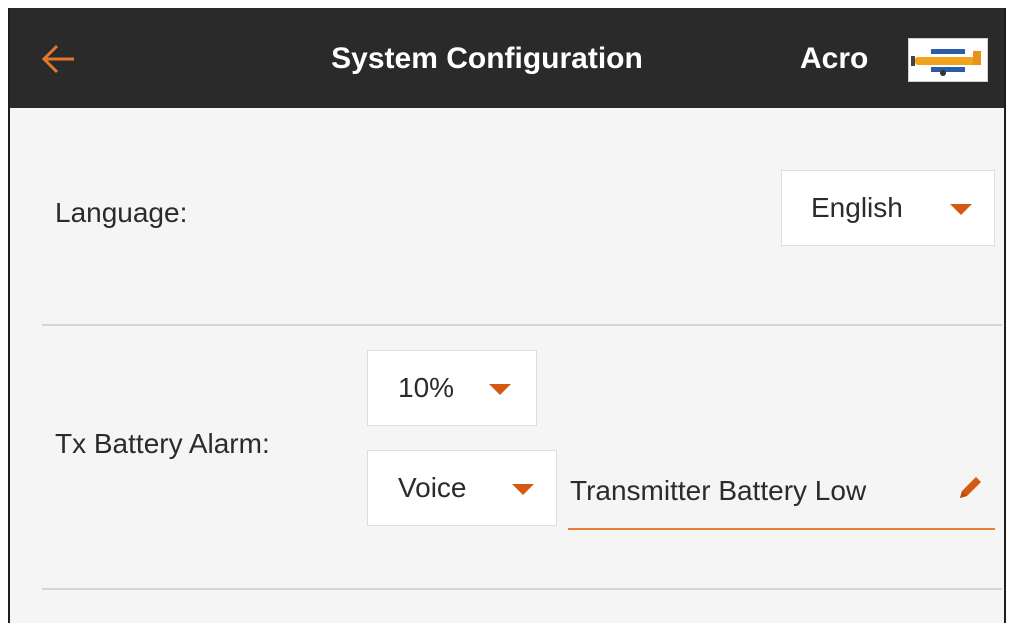 Image resolution: width=1017 pixels, height=623 pixels. I want to click on language-label: Language:, so click(121, 212).